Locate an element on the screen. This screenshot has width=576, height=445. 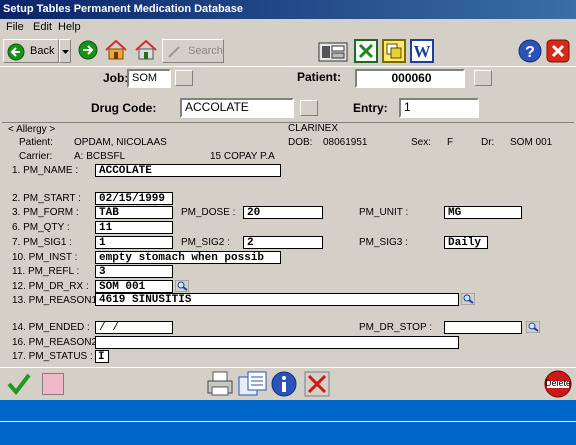
pm-dr-rx-label: 12. PM_DR_RX : is located at coordinates (50, 286).